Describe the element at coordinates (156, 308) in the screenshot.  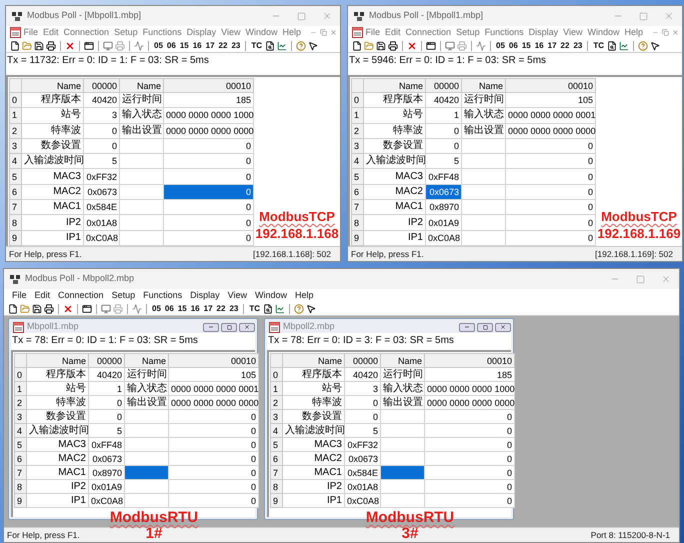
I see `function-code-button: 05` at that location.